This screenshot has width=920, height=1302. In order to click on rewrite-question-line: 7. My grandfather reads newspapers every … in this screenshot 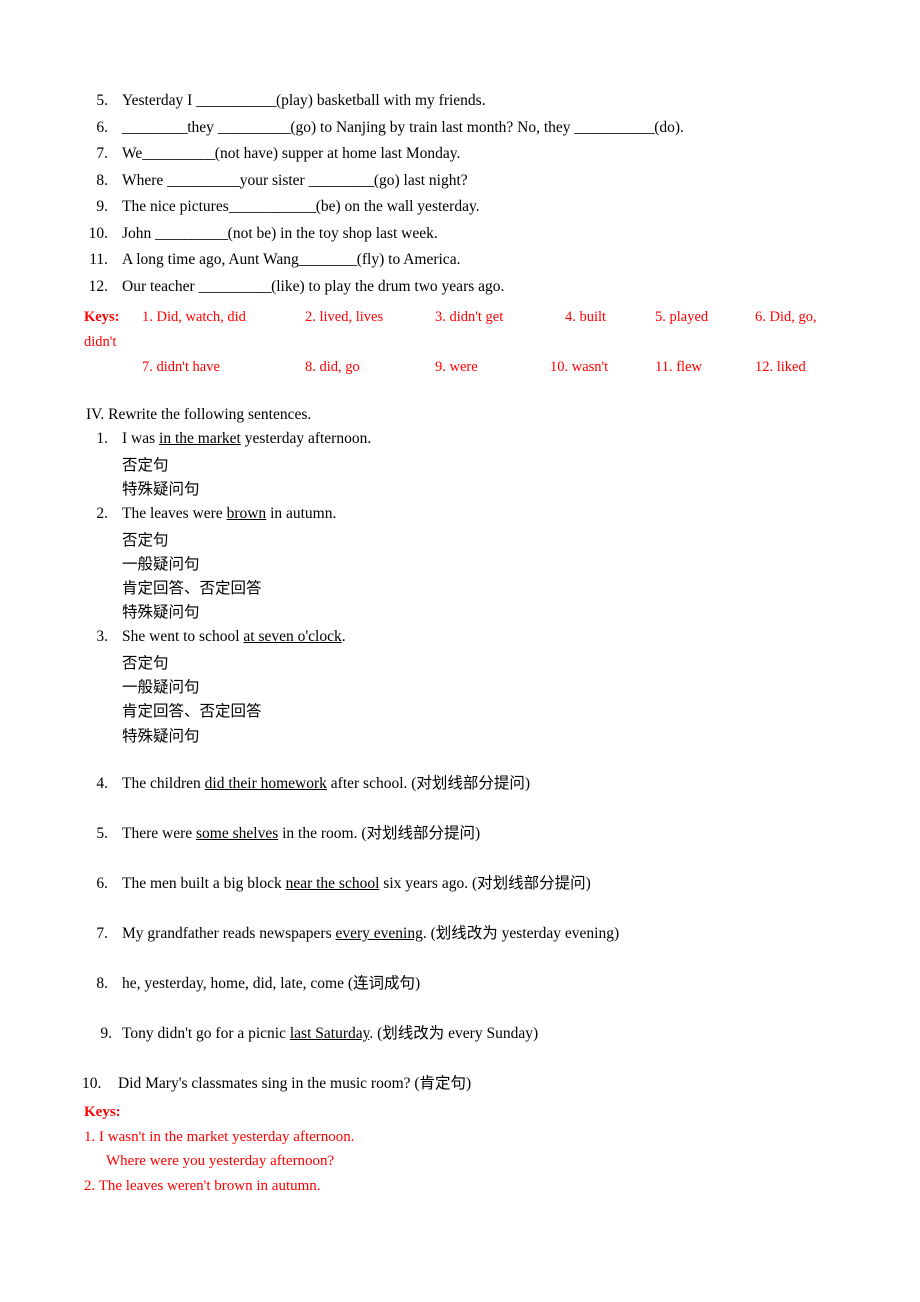, I will do `click(460, 935)`.